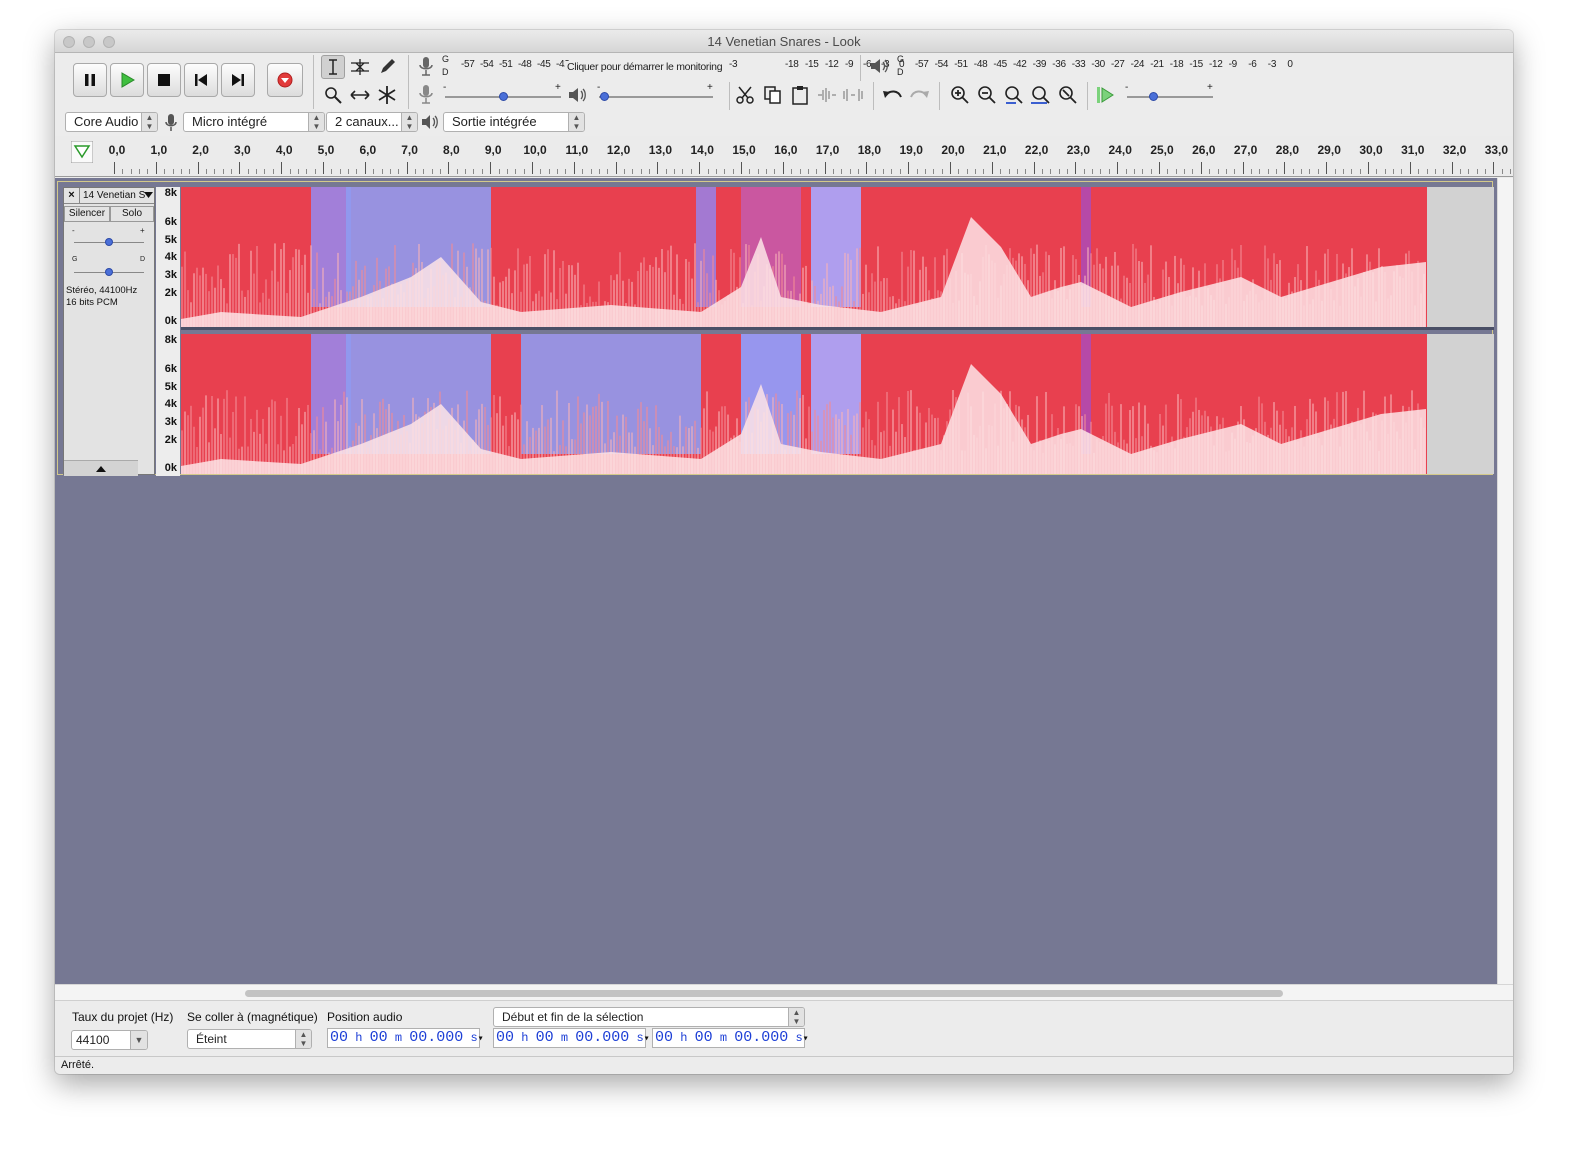 Image resolution: width=1588 pixels, height=1168 pixels. What do you see at coordinates (604, 96) in the screenshot?
I see `output-volume-thumb` at bounding box center [604, 96].